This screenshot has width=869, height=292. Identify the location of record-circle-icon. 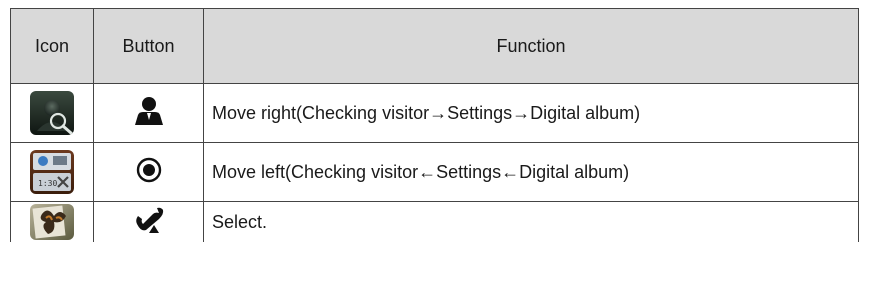
(149, 172).